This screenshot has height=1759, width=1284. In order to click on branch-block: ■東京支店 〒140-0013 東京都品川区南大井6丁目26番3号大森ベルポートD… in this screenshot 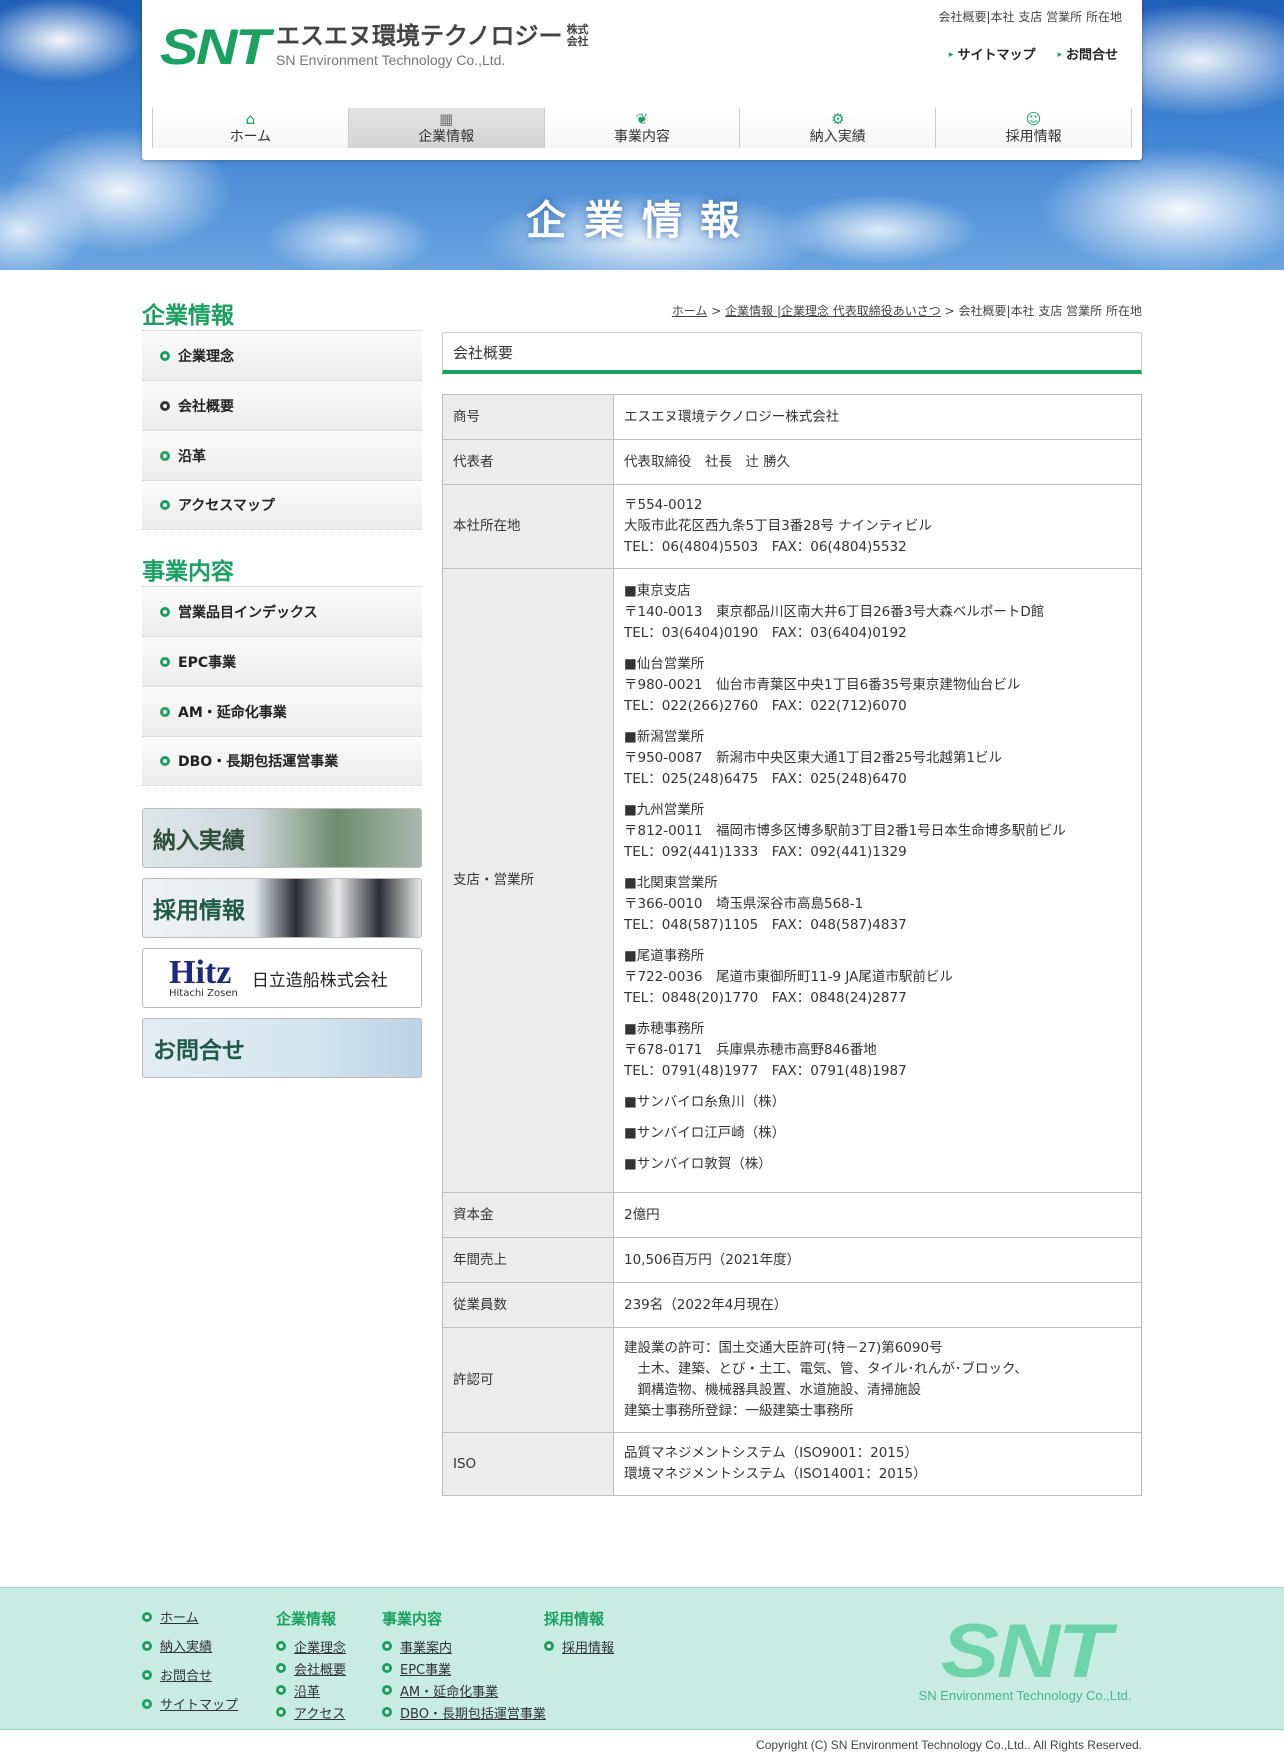, I will do `click(877, 612)`.